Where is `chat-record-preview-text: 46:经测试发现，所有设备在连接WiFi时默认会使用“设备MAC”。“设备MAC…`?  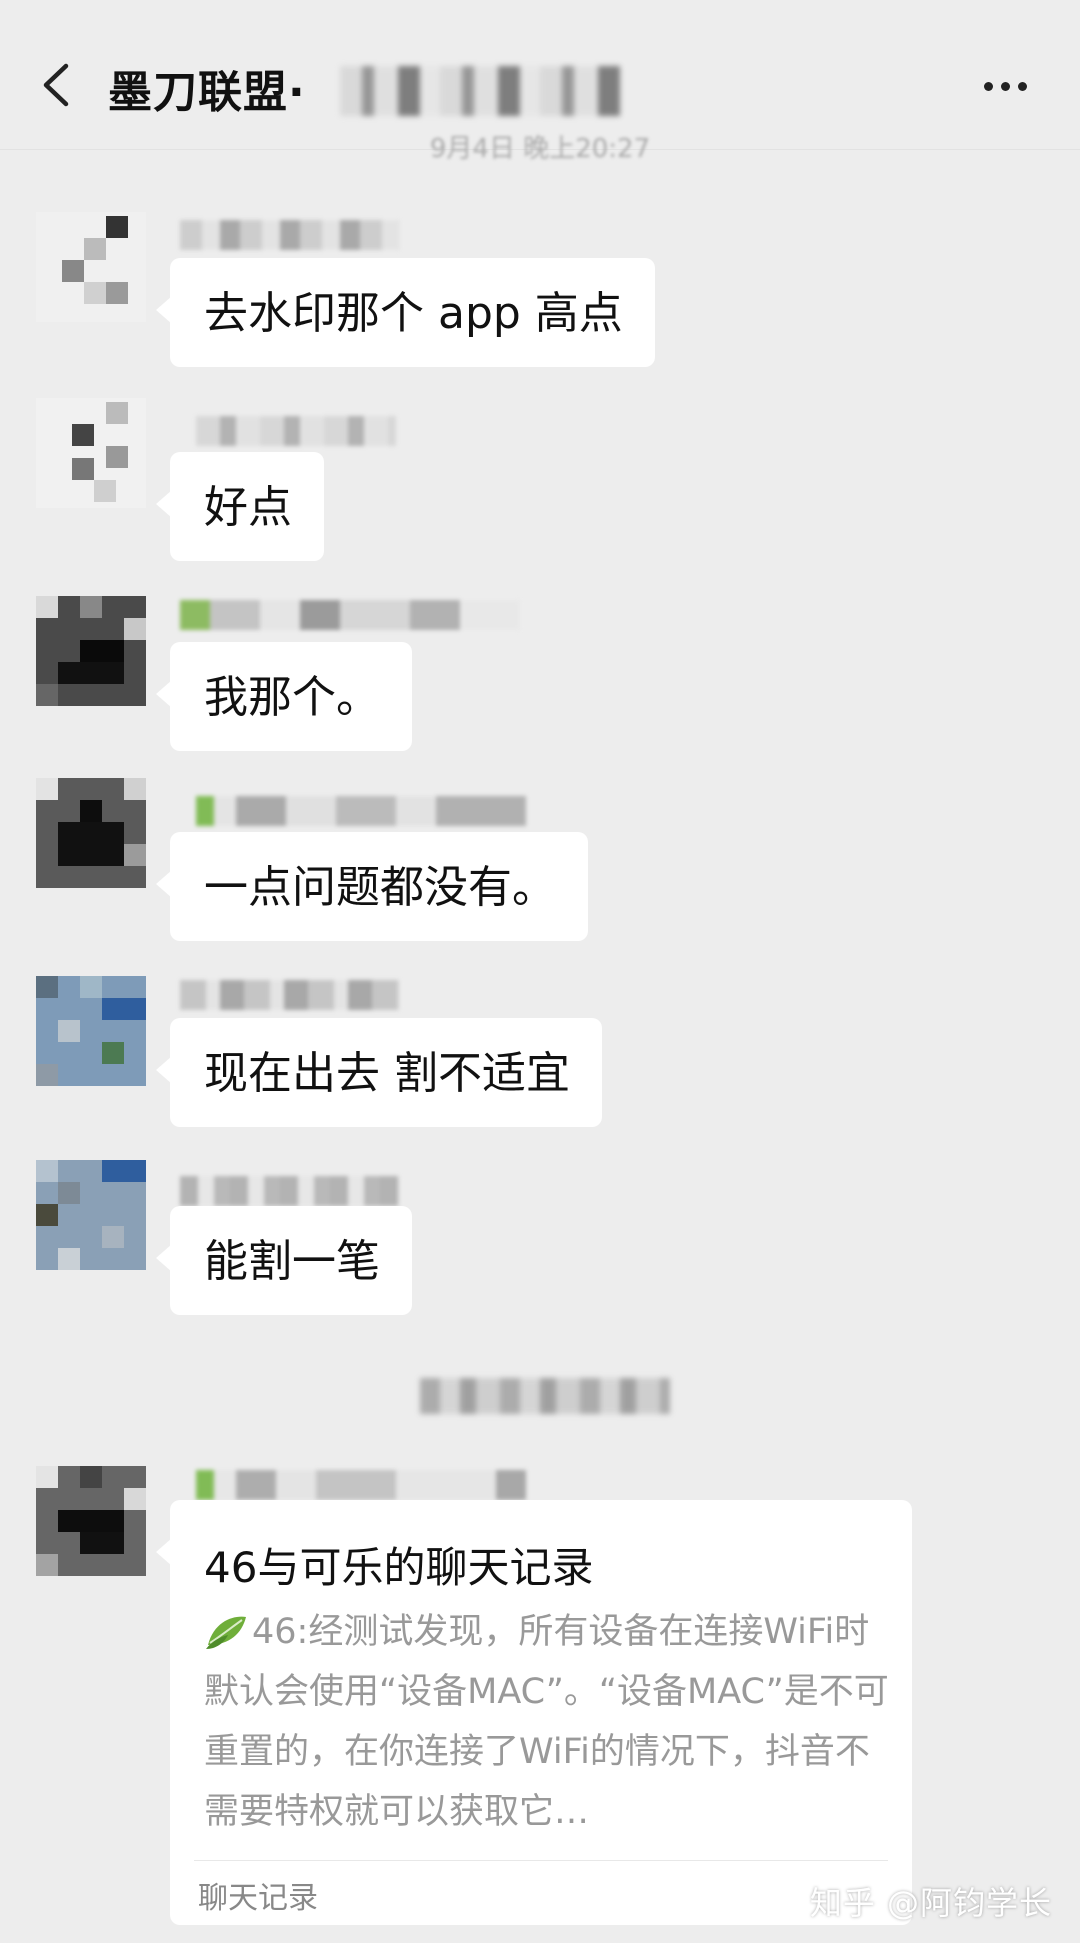
chat-record-preview-text: 46:经测试发现，所有设备在连接WiFi时默认会使用“设备MAC”。“设备MAC… is located at coordinates (546, 1722).